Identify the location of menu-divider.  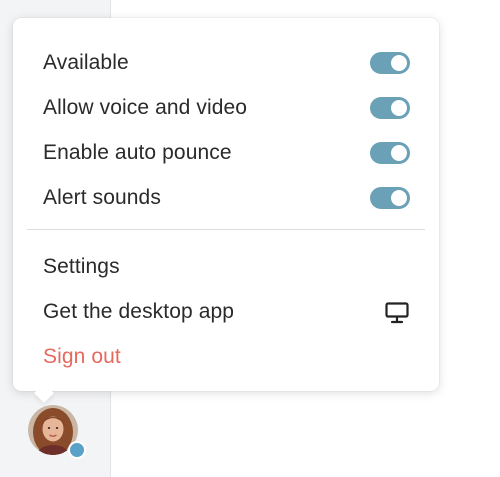
(226, 229).